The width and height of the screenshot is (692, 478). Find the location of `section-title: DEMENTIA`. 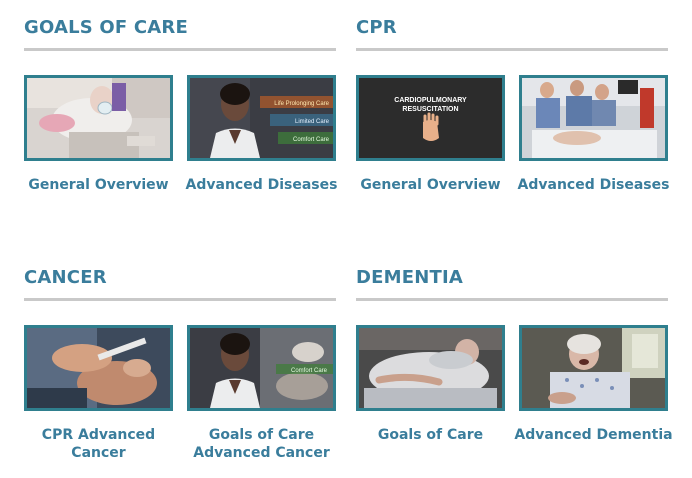

section-title: DEMENTIA is located at coordinates (410, 277).